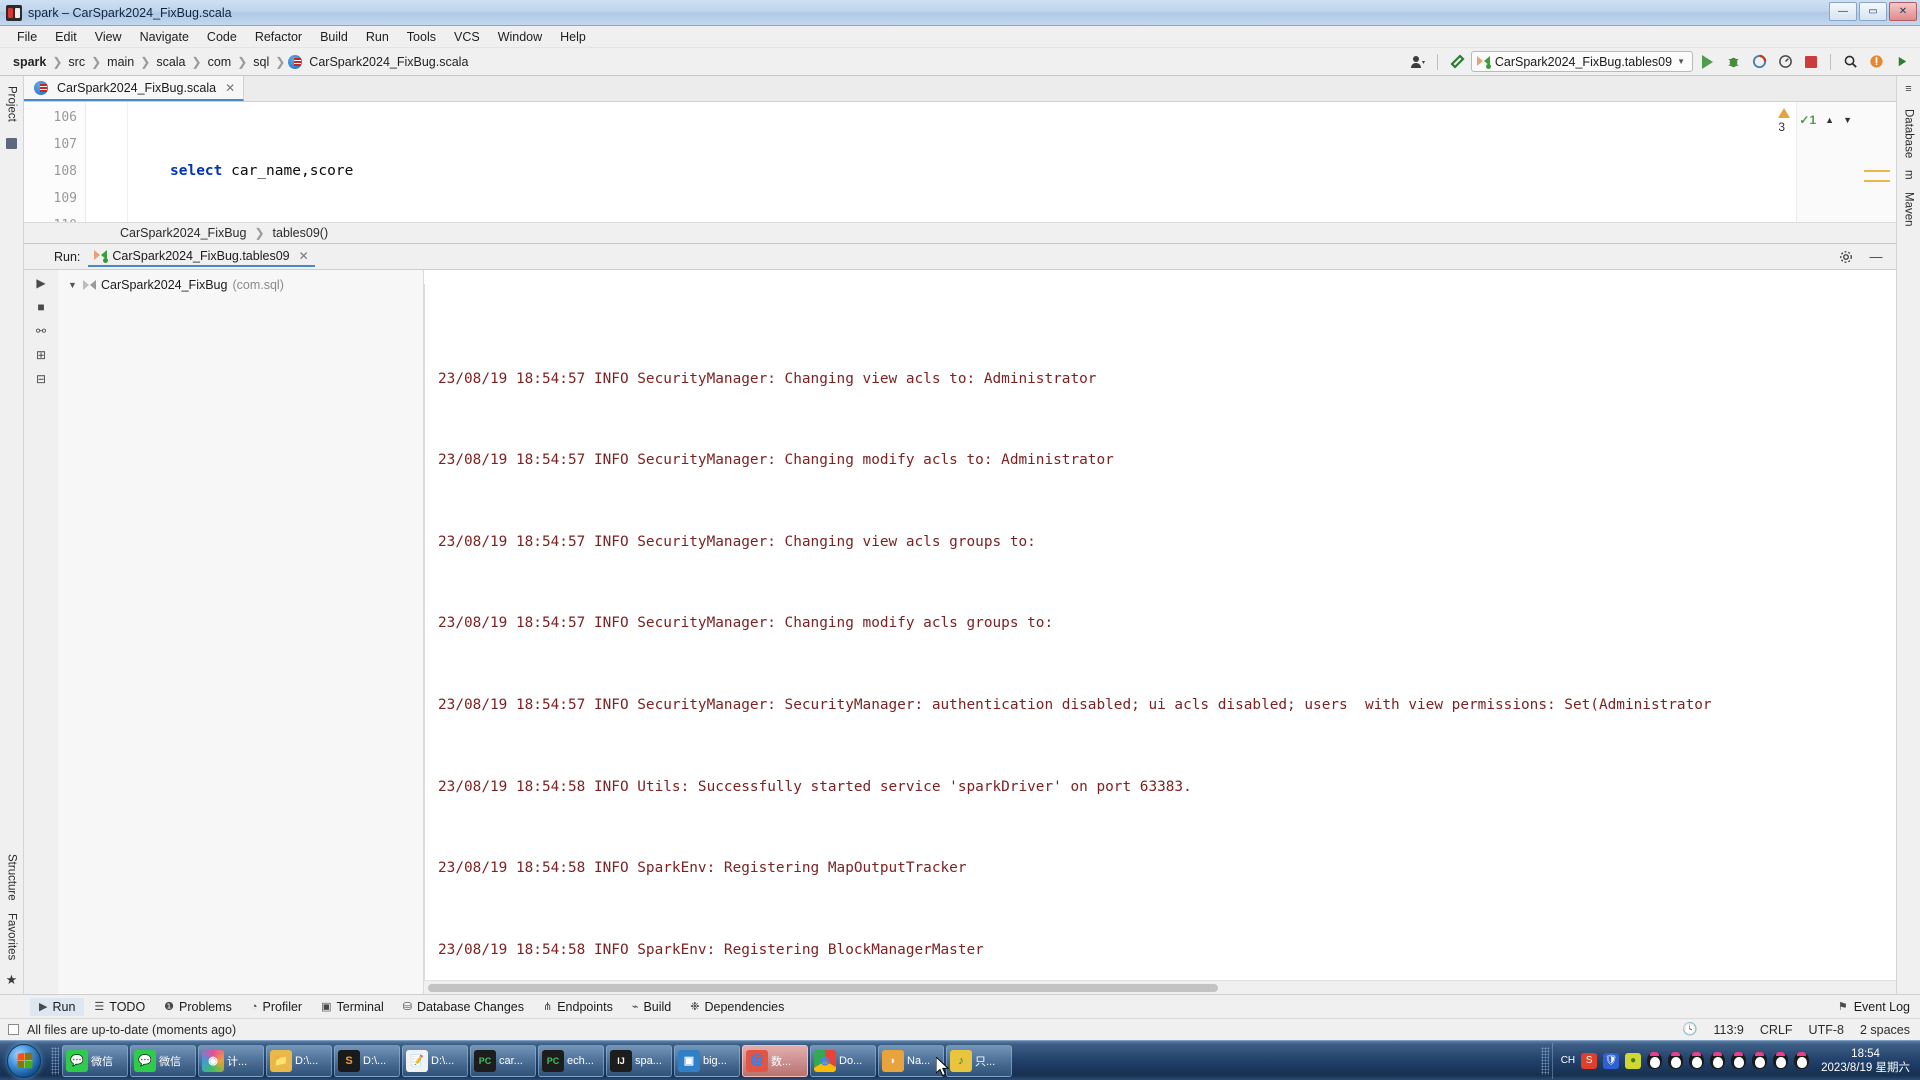 The height and width of the screenshot is (1080, 1920). I want to click on minimize-button: —, so click(1843, 11).